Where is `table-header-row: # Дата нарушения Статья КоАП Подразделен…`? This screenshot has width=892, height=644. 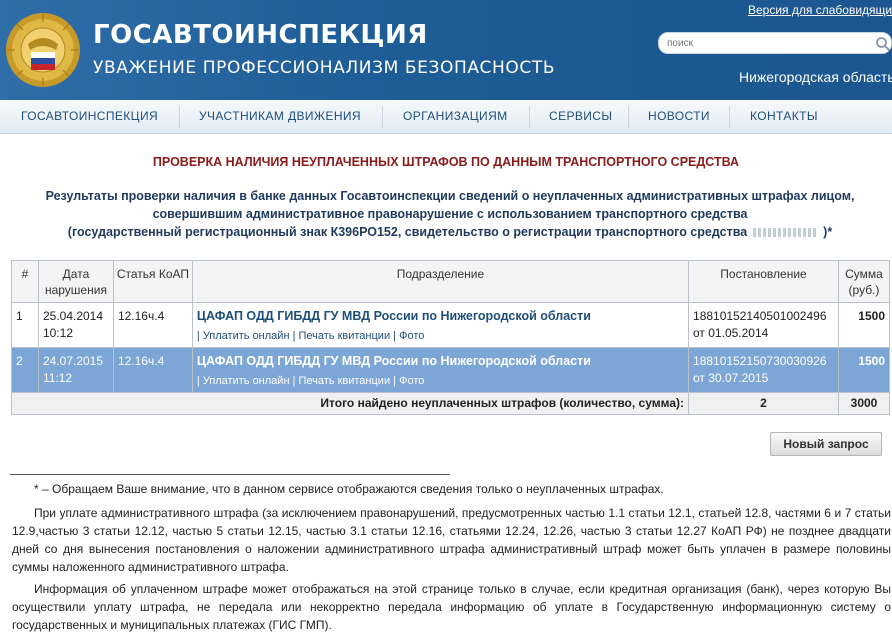 table-header-row: # Дата нарушения Статья КоАП Подразделен… is located at coordinates (451, 281).